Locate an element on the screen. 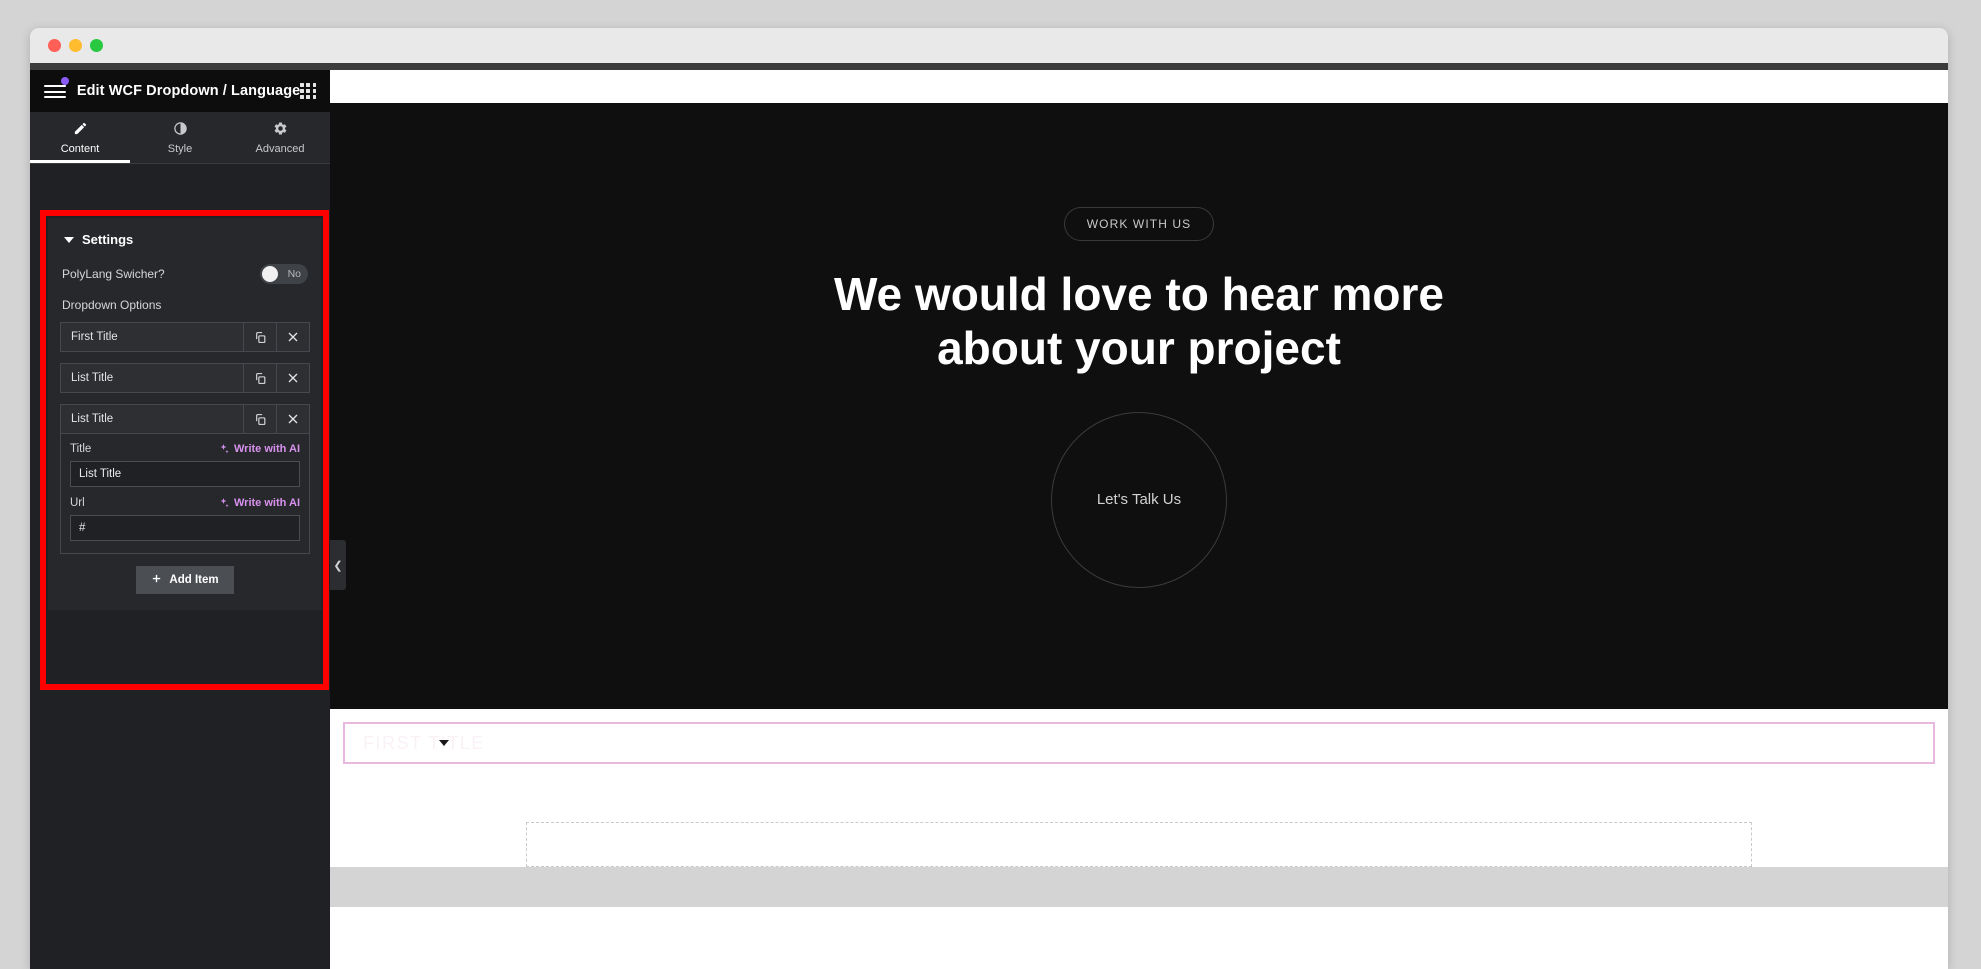  list-item: First Title is located at coordinates (185, 337).